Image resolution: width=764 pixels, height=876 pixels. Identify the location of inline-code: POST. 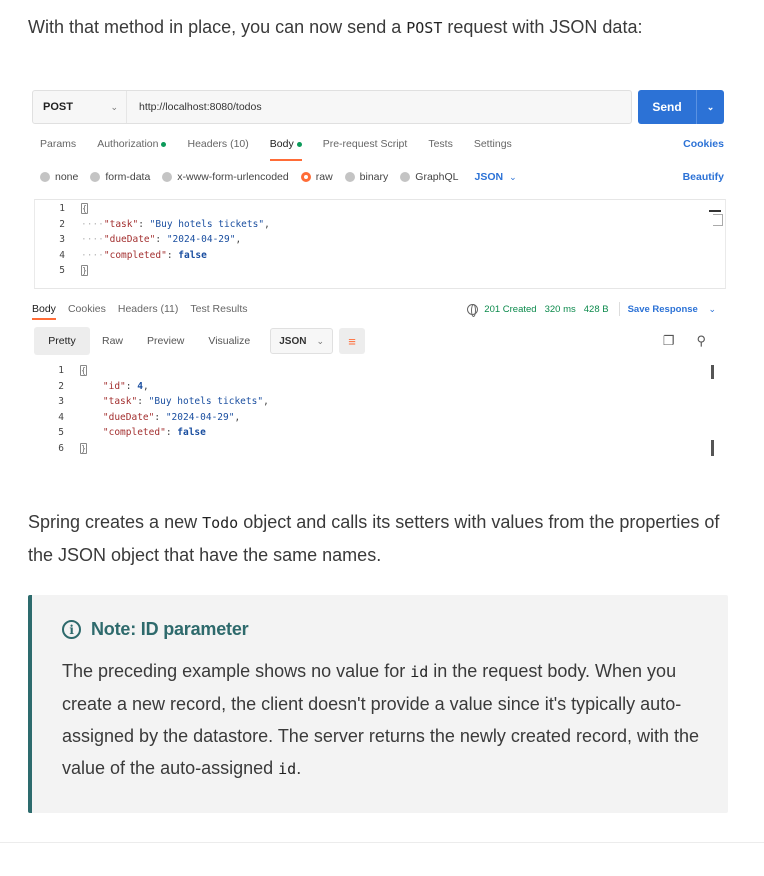
(424, 28).